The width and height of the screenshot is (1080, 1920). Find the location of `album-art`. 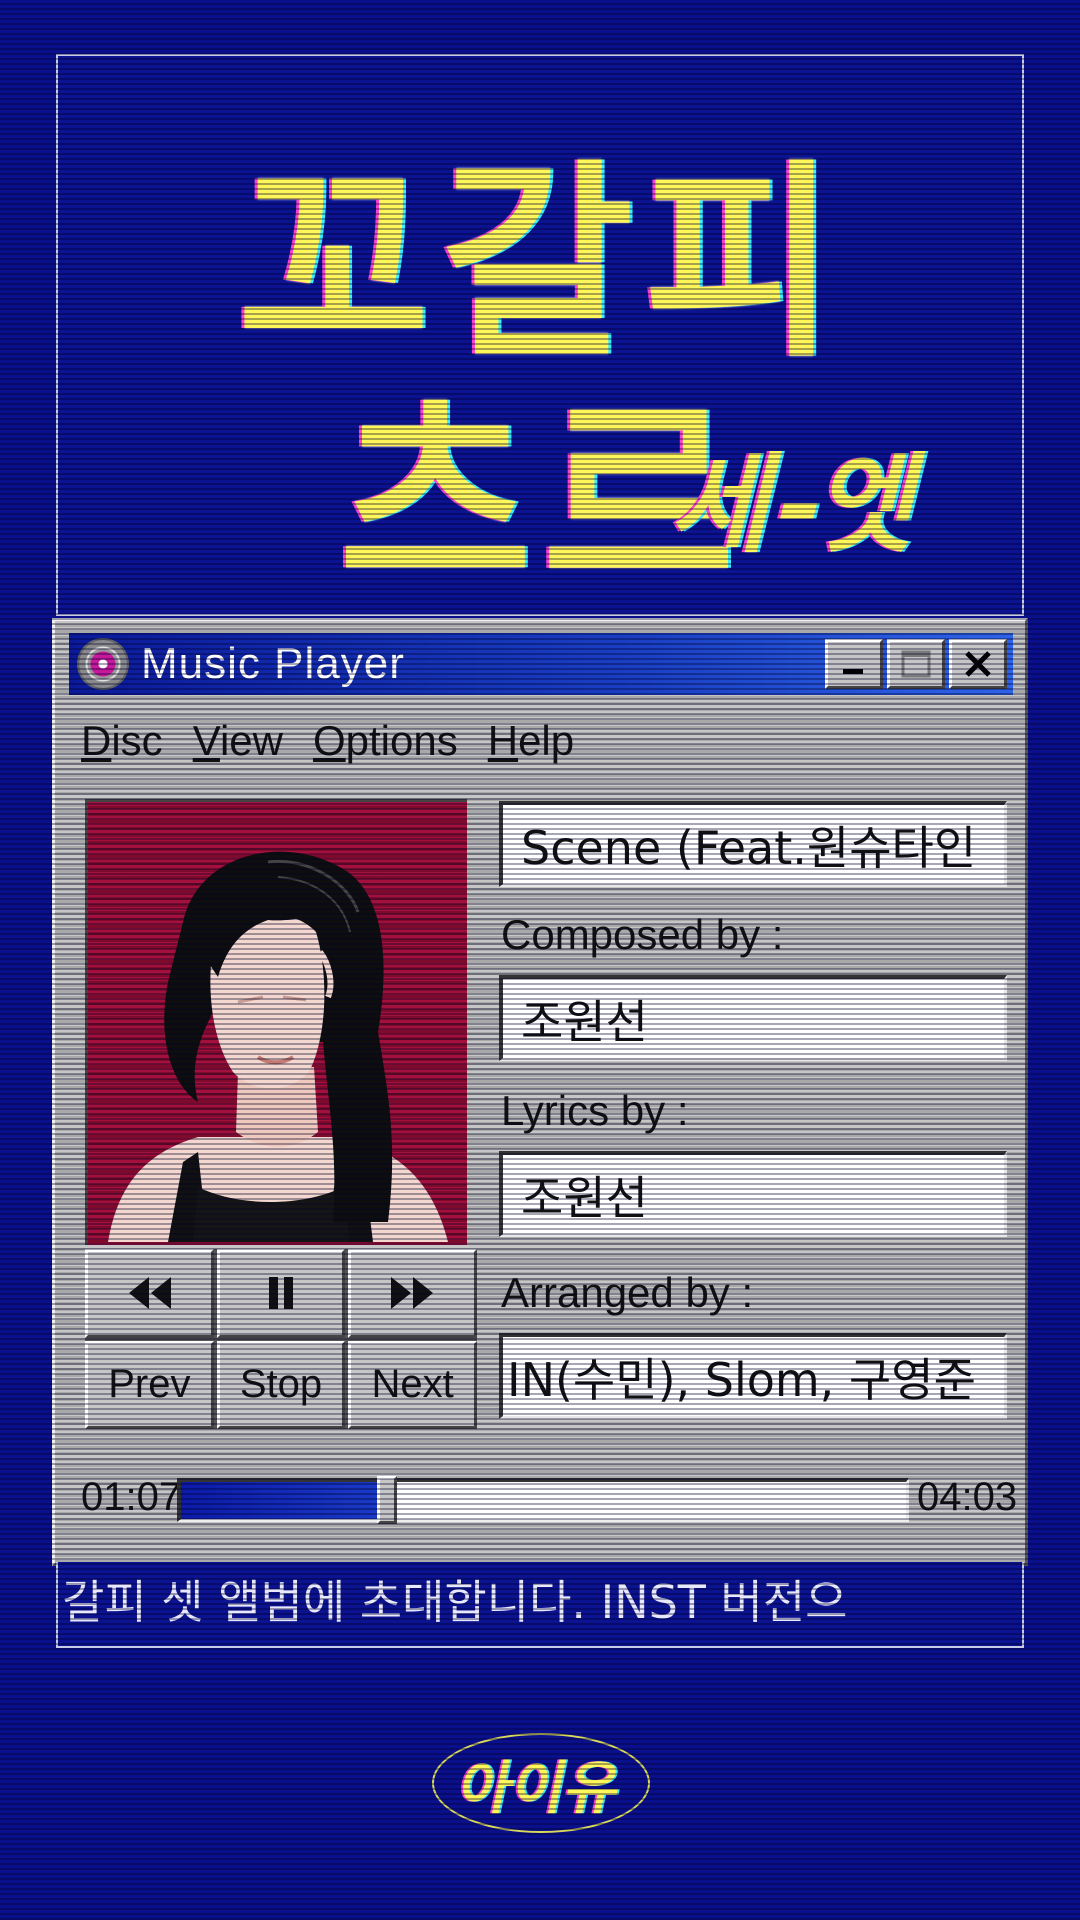

album-art is located at coordinates (276, 1022).